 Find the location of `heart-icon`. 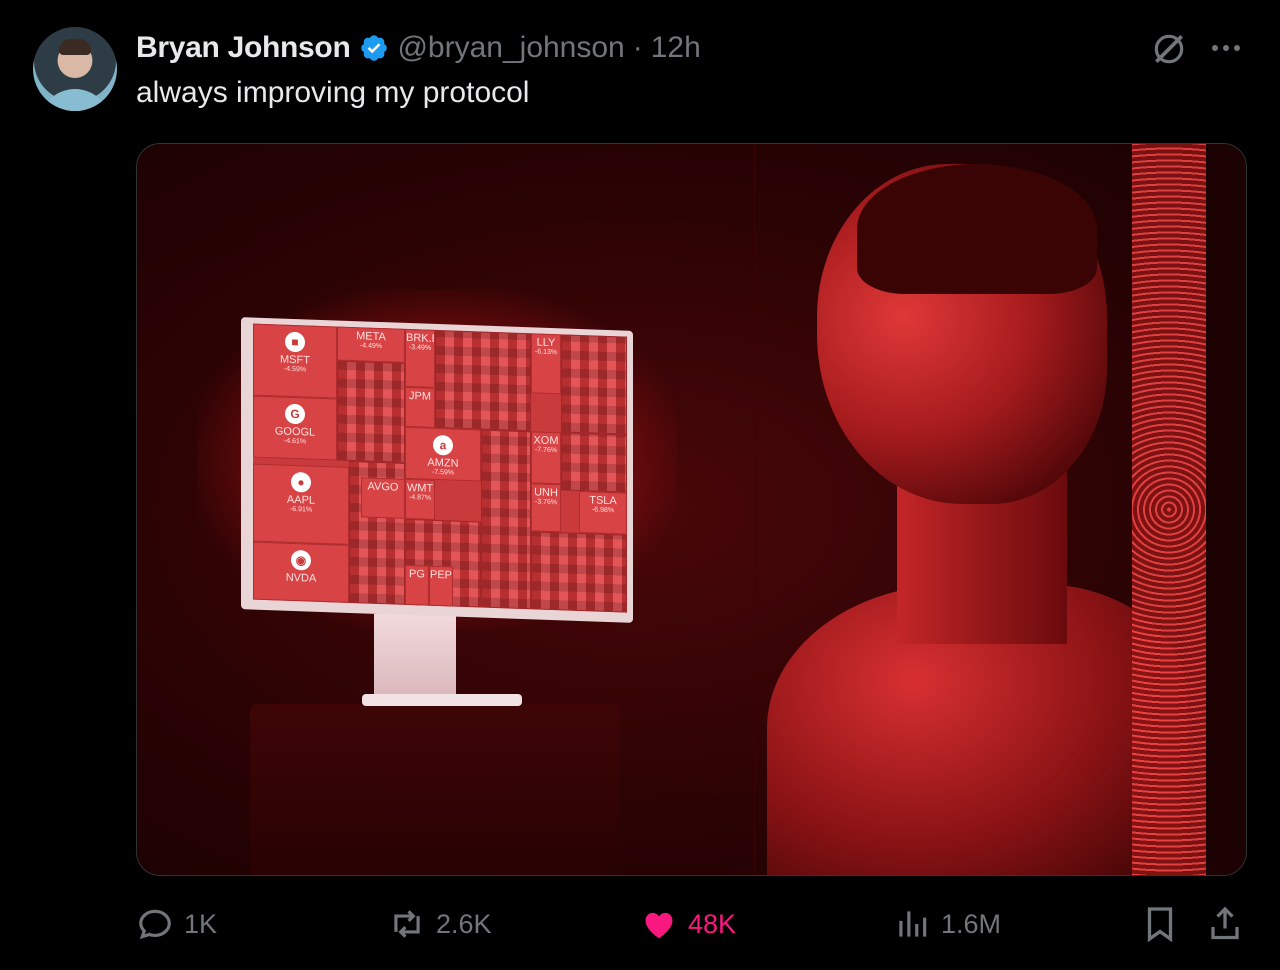

heart-icon is located at coordinates (659, 925).